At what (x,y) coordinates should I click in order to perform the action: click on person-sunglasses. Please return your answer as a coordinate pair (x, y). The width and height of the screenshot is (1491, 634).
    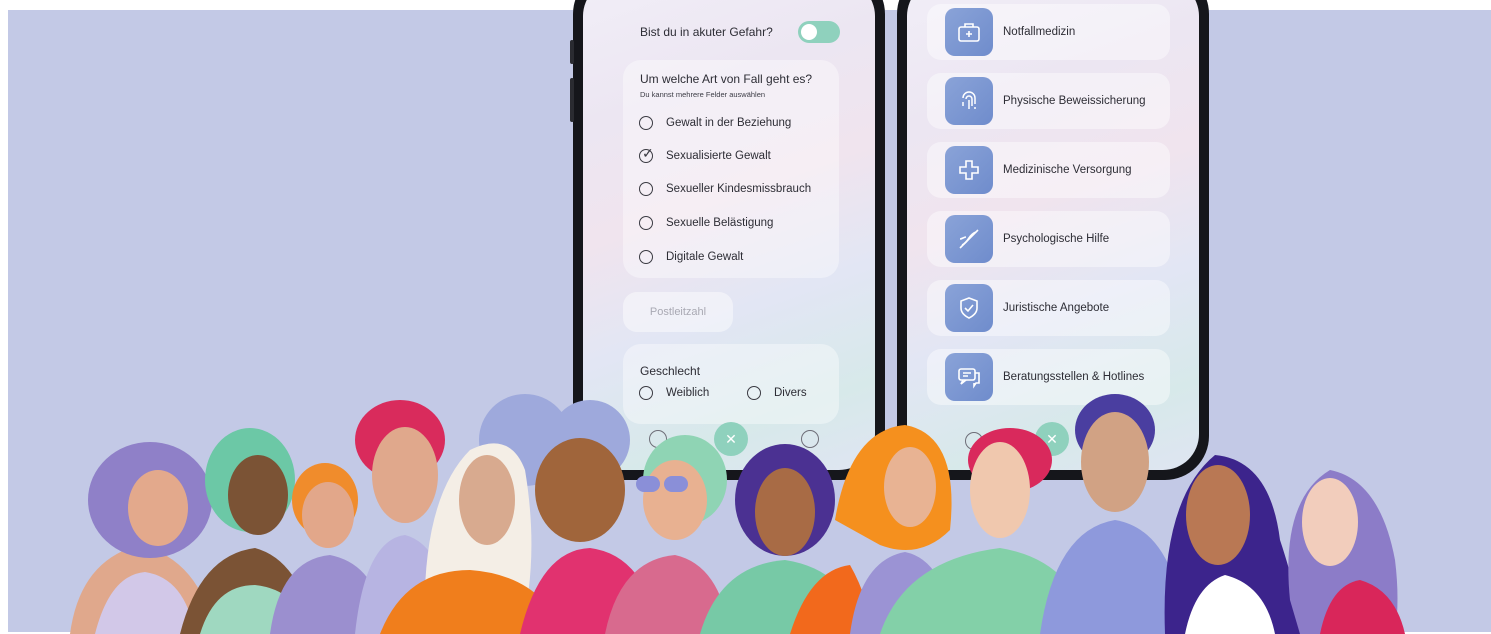
    Looking at the image, I should click on (667, 534).